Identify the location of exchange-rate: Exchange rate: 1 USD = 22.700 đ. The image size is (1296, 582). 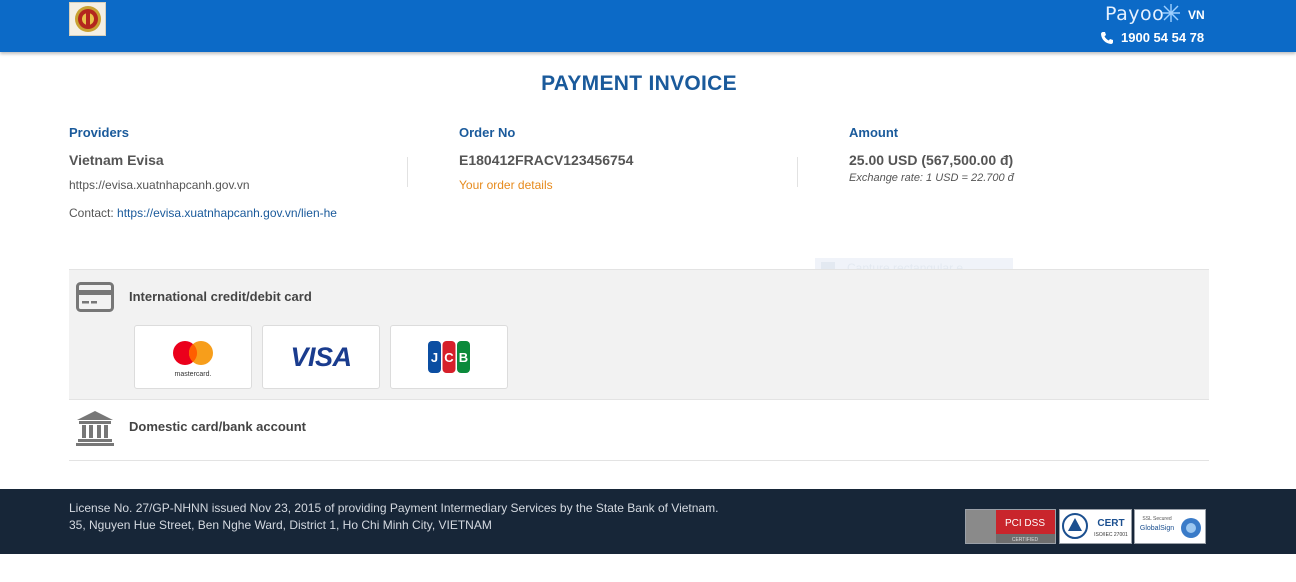
(931, 178).